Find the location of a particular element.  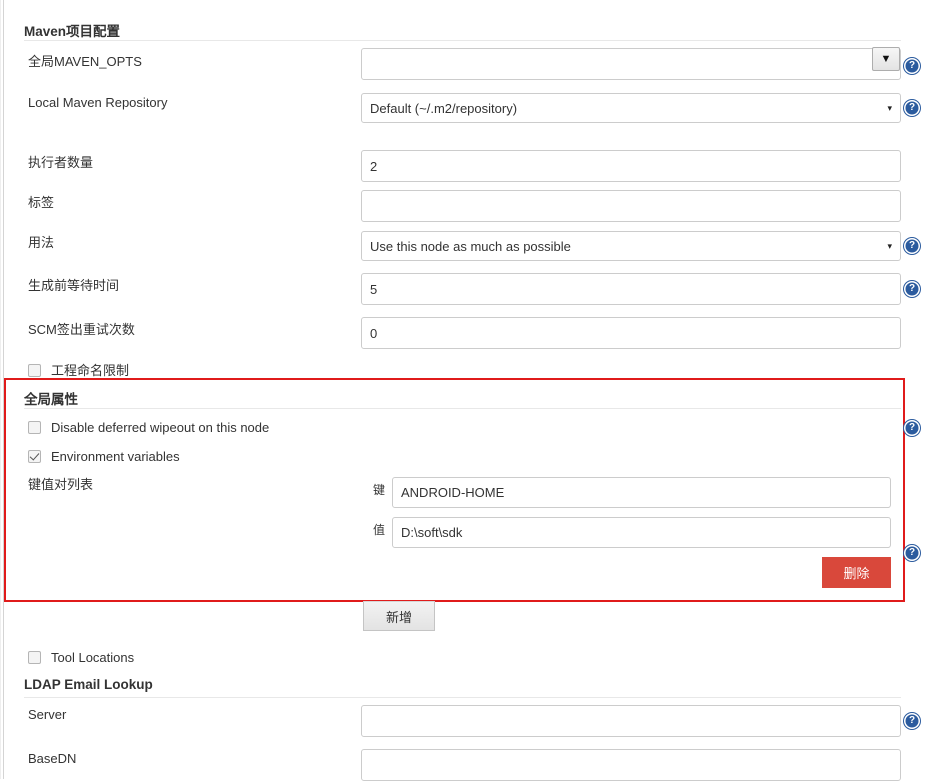

select-value-local-maven-repository: Default (~/.m2/repository) is located at coordinates (444, 108).